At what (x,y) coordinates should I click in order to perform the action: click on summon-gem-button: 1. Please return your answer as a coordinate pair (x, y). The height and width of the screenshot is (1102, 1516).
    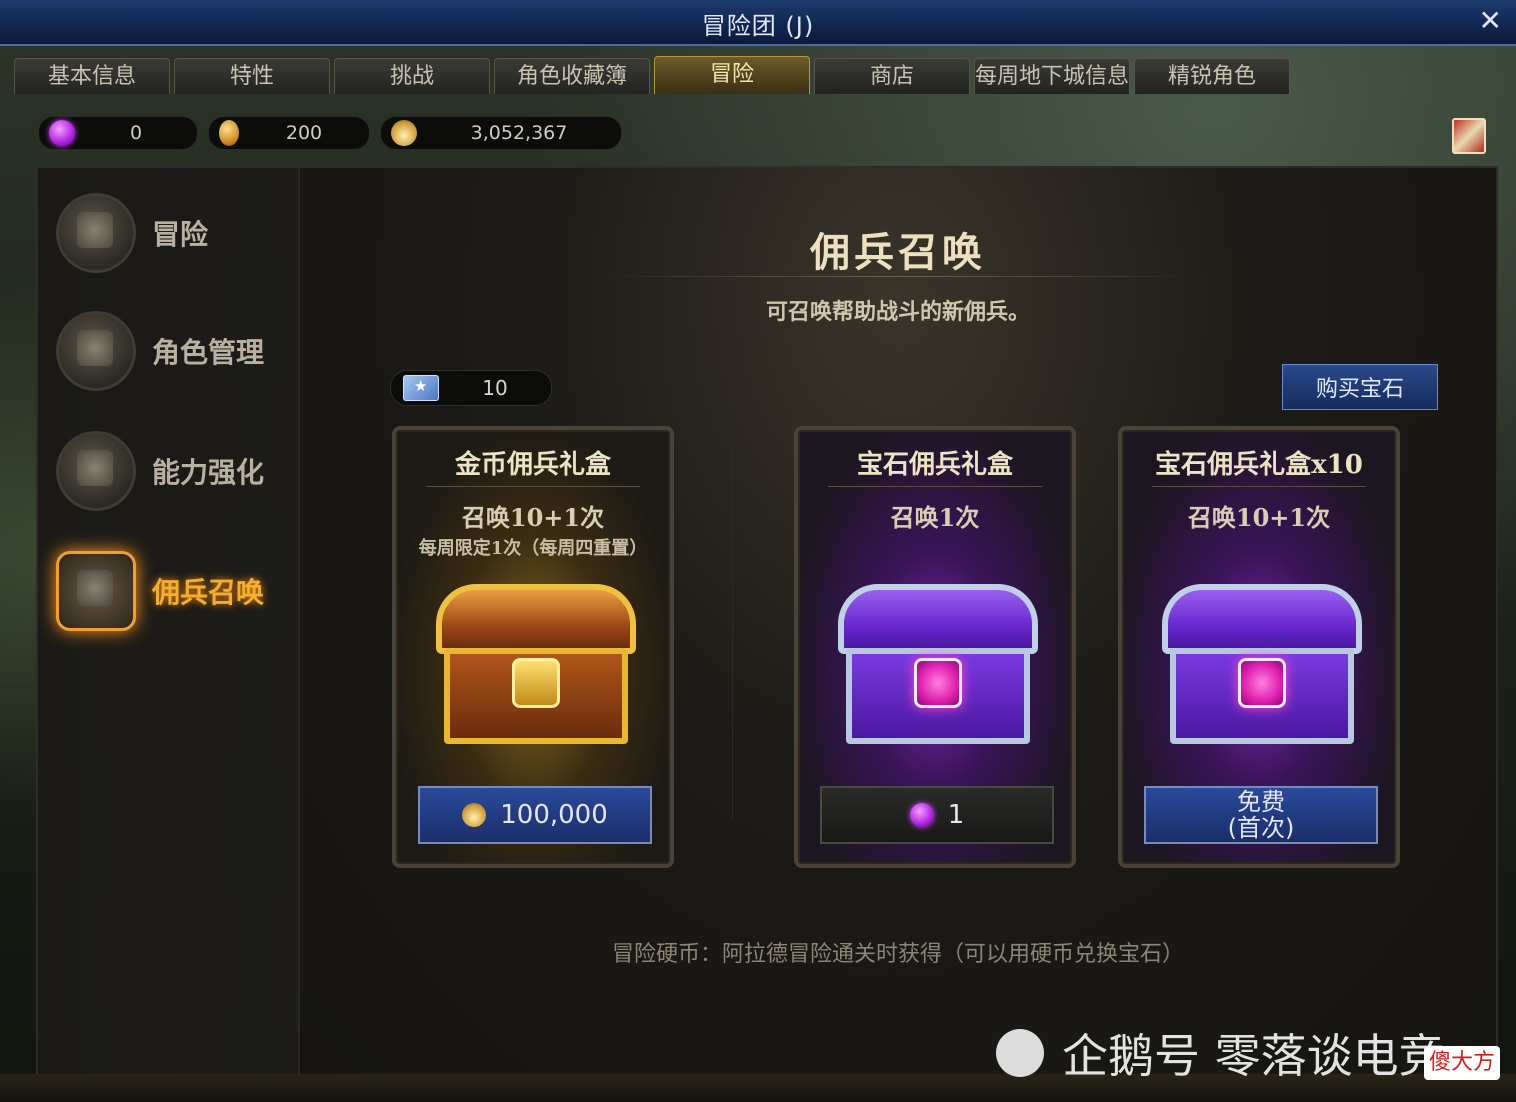
    Looking at the image, I should click on (937, 815).